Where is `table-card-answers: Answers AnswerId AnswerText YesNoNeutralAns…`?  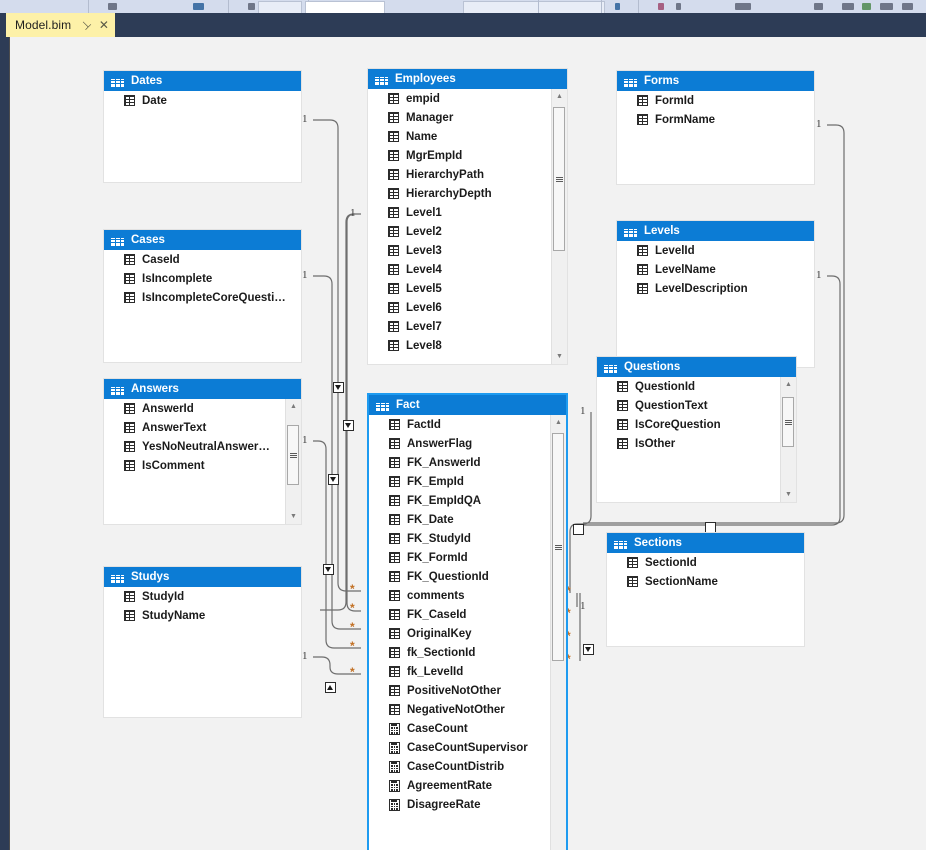 table-card-answers: Answers AnswerId AnswerText YesNoNeutralAns… is located at coordinates (202, 451).